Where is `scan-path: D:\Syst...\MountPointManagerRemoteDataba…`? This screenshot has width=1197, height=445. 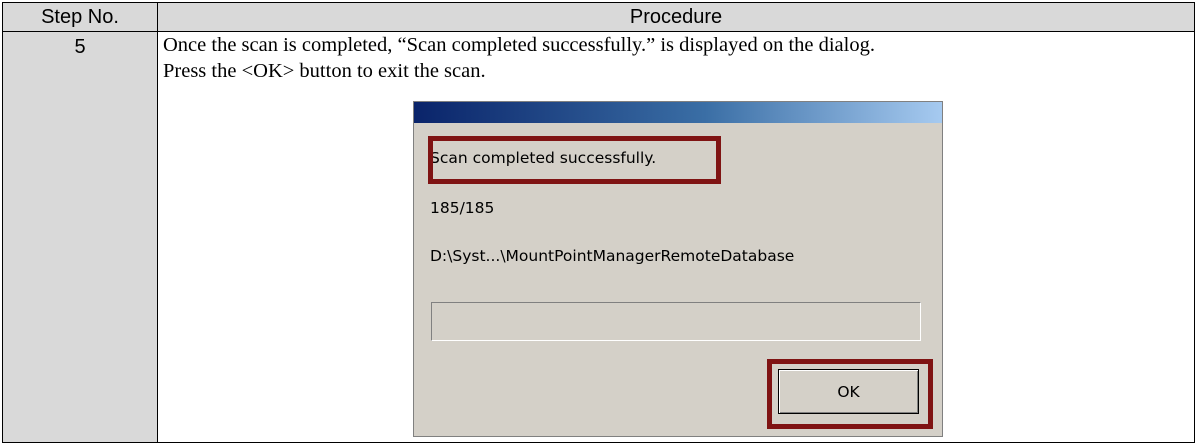 scan-path: D:\Syst...\MountPointManagerRemoteDataba… is located at coordinates (612, 256).